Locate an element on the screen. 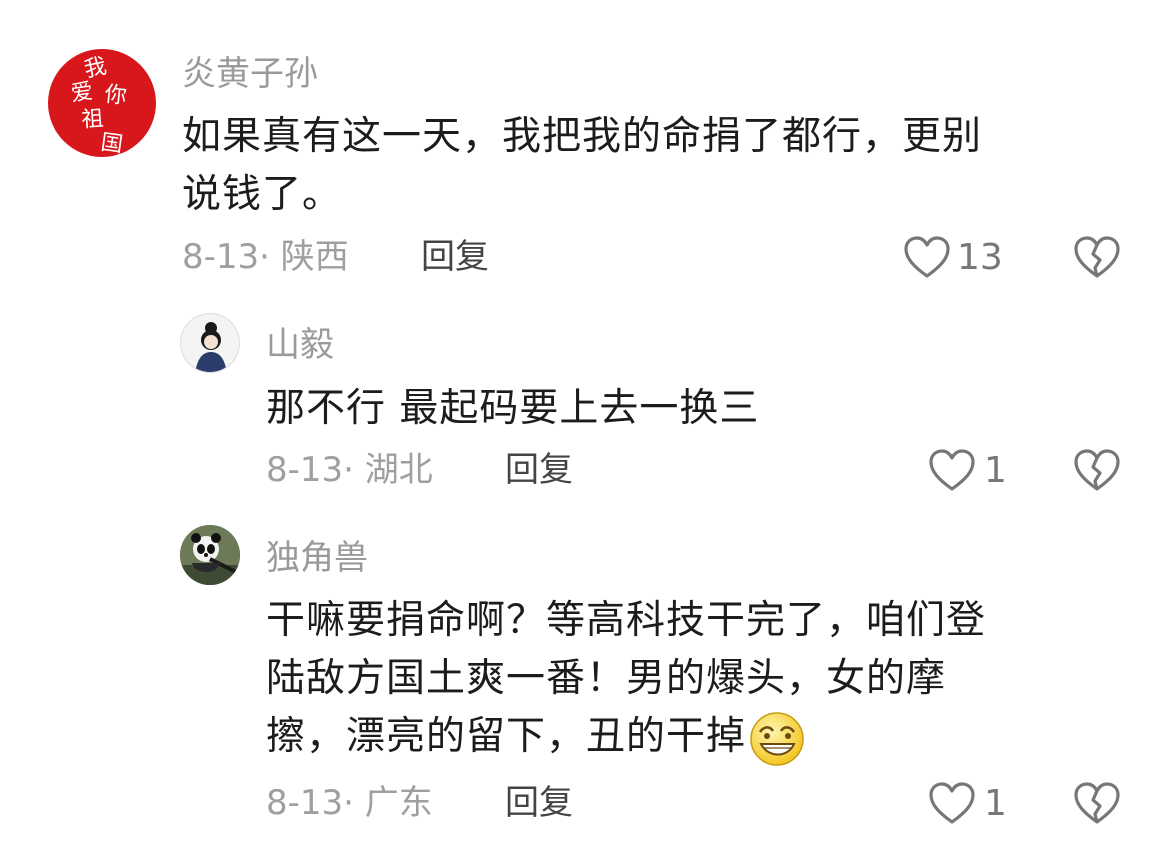 Image resolution: width=1170 pixels, height=867 pixels. date-location: 8-13· 陕西 is located at coordinates (265, 257).